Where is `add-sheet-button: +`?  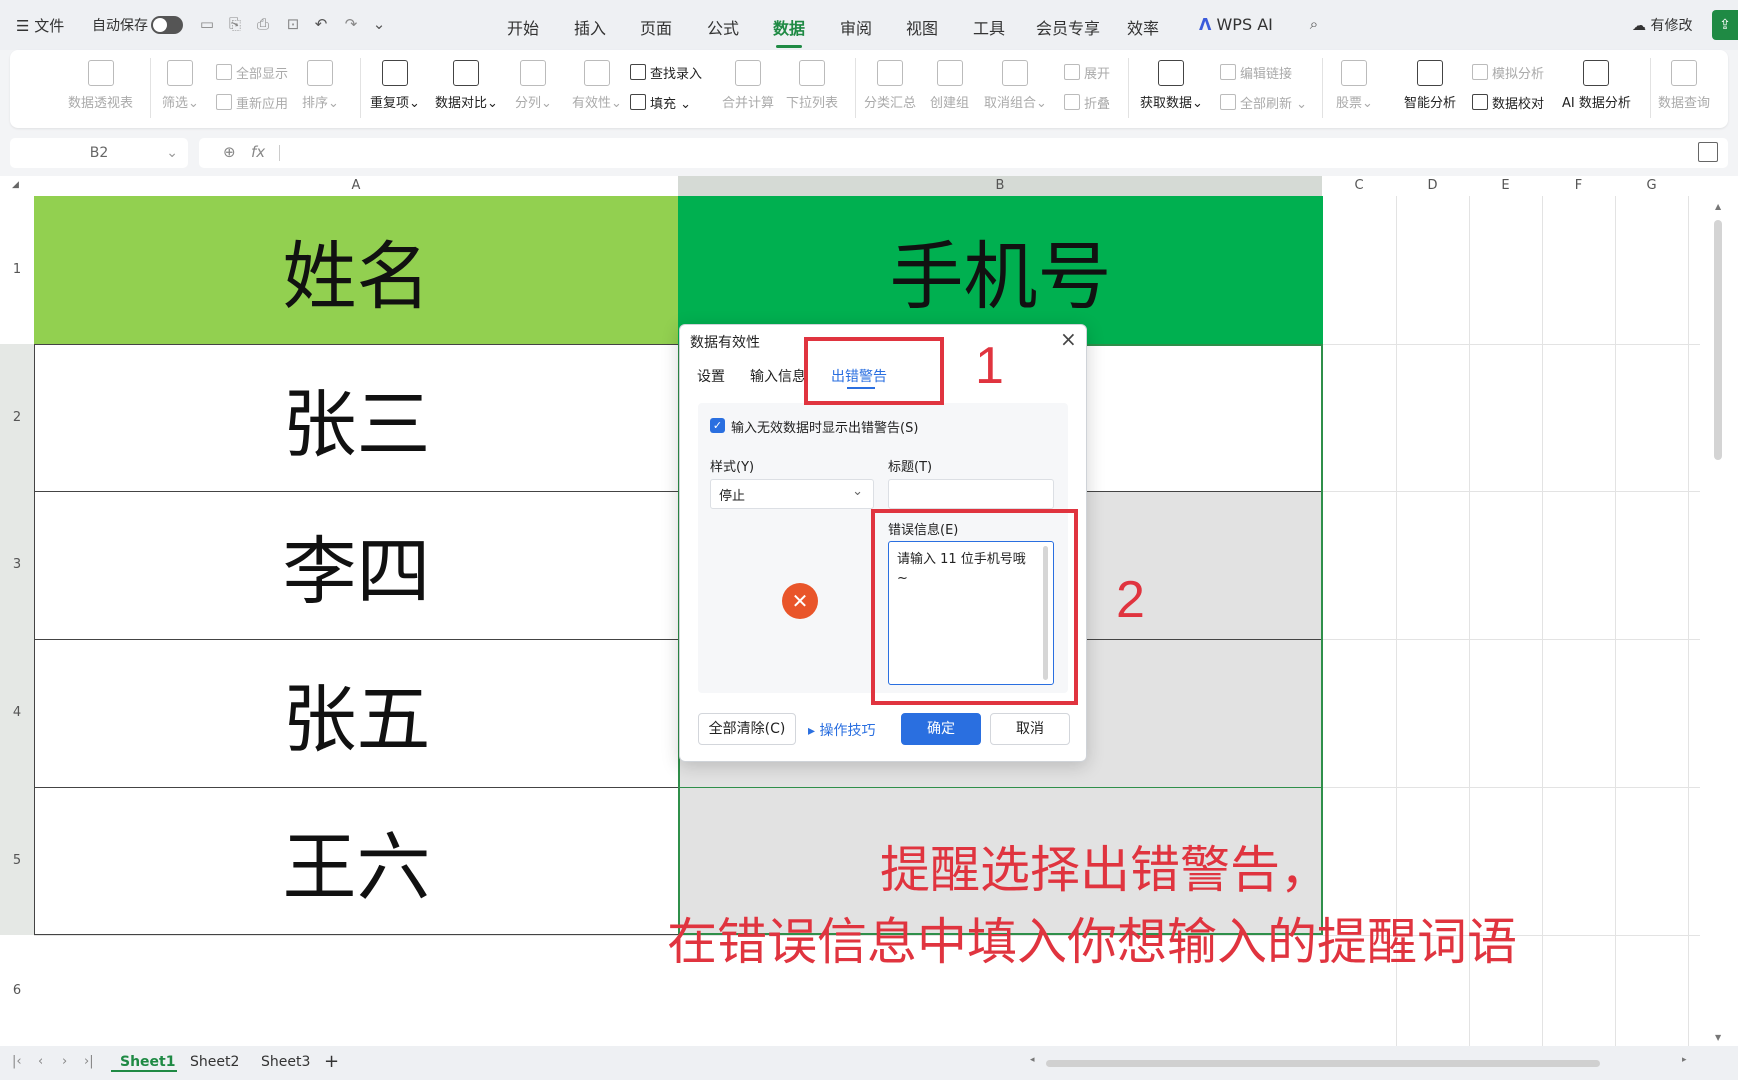 add-sheet-button: + is located at coordinates (331, 1061).